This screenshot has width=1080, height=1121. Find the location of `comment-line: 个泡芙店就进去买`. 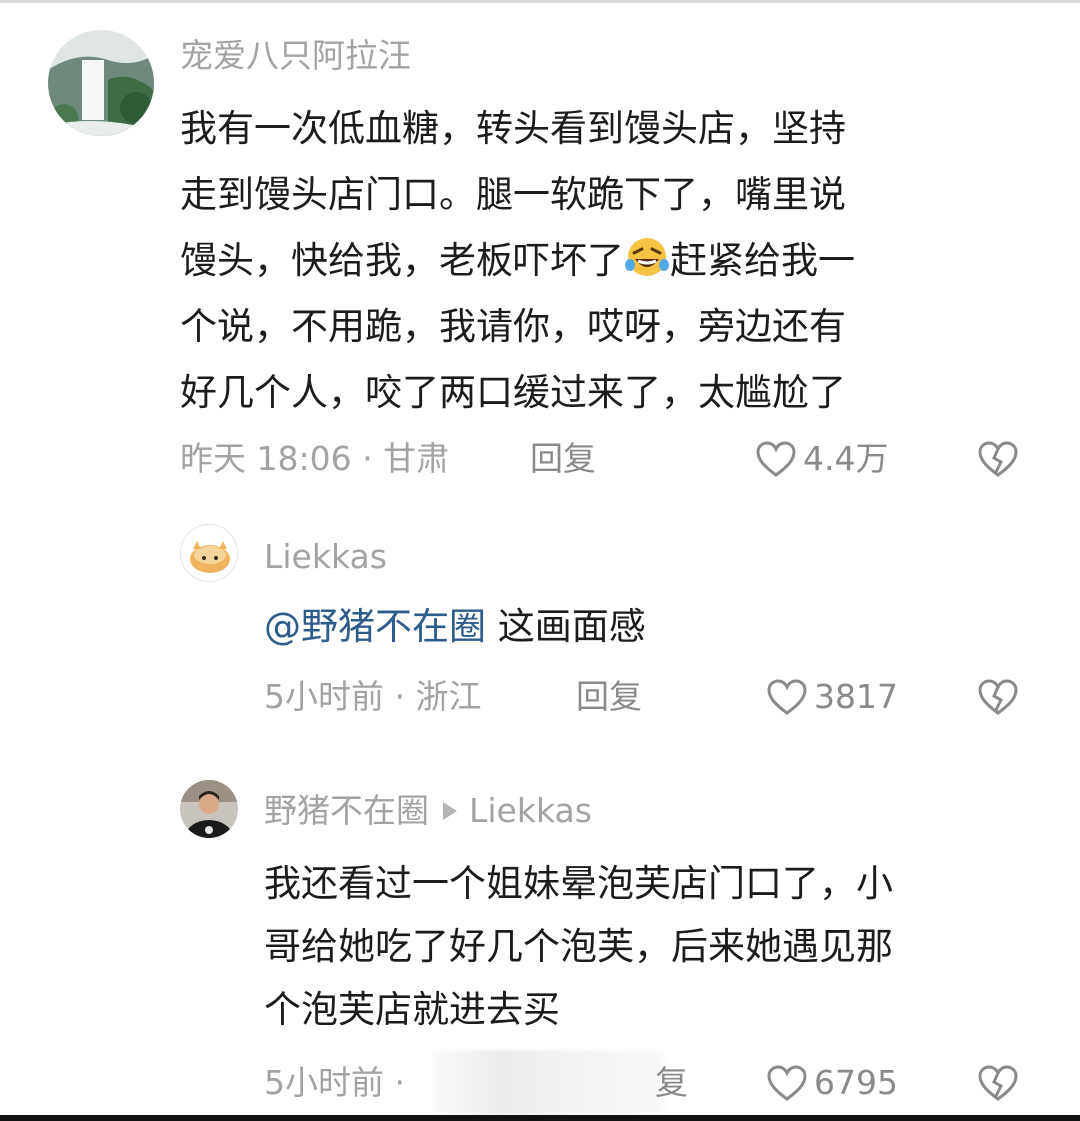

comment-line: 个泡芙店就进去买 is located at coordinates (412, 1009).